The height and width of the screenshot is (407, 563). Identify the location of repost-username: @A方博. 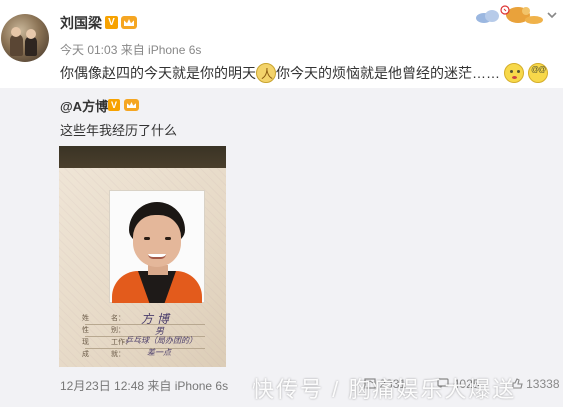
(84, 105).